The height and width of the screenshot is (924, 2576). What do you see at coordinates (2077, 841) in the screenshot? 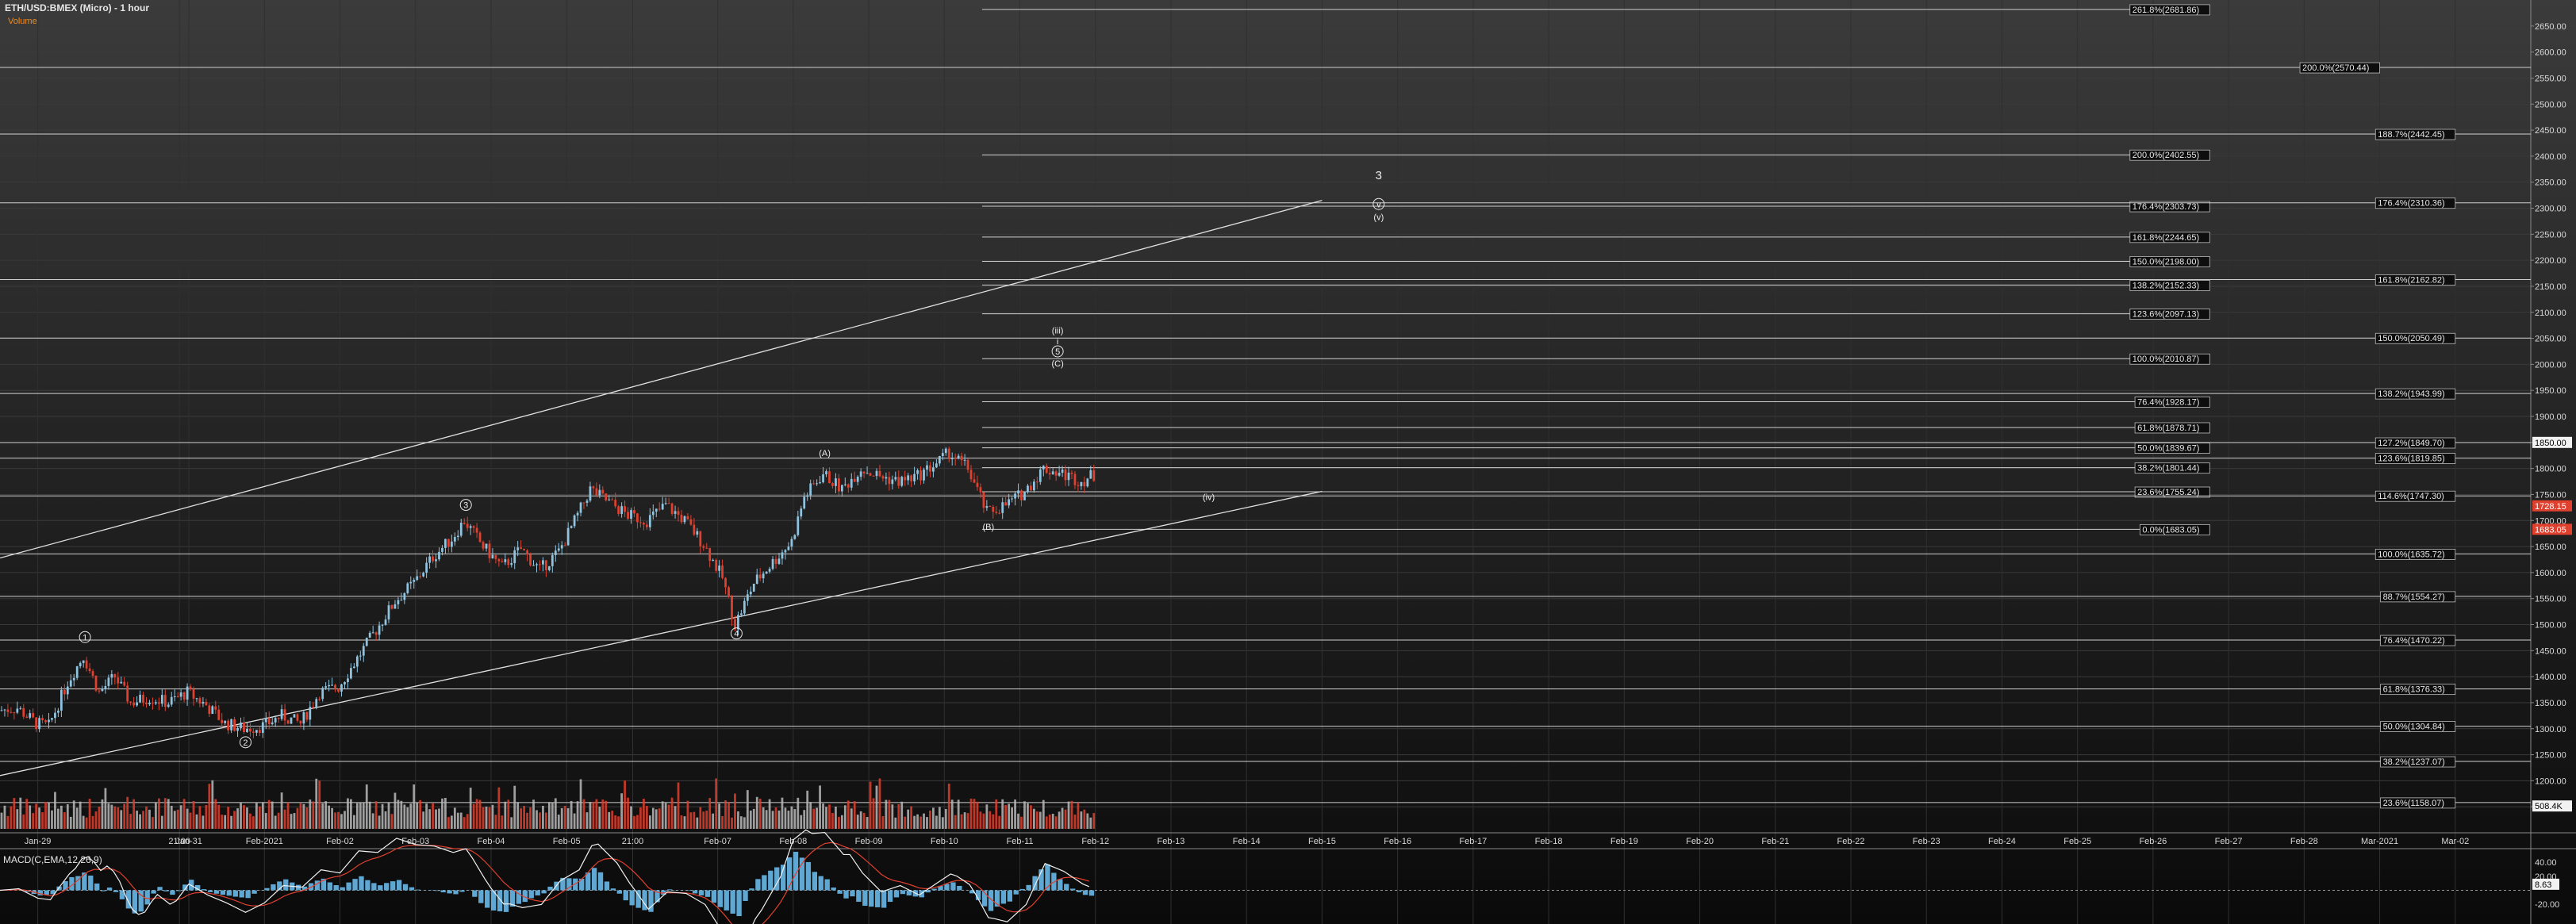
I see `x-tick-label: Feb-25` at bounding box center [2077, 841].